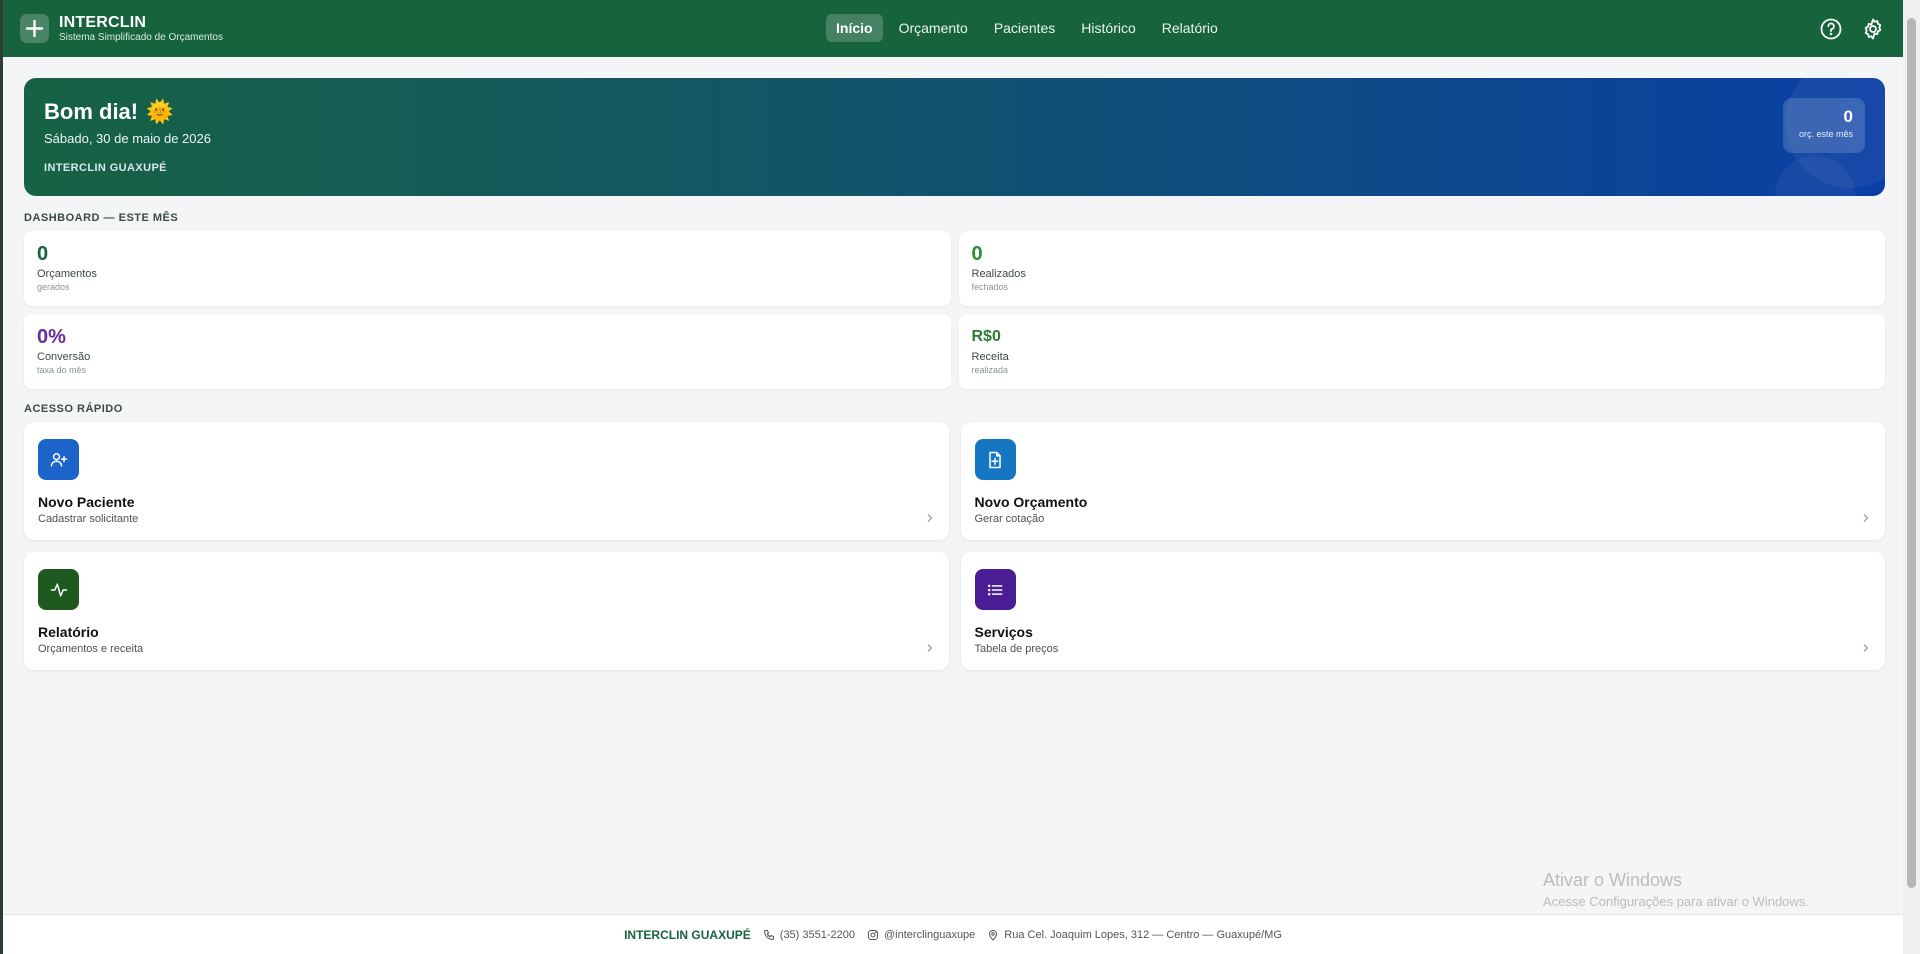  What do you see at coordinates (854, 28) in the screenshot?
I see `nav-inicio: Início` at bounding box center [854, 28].